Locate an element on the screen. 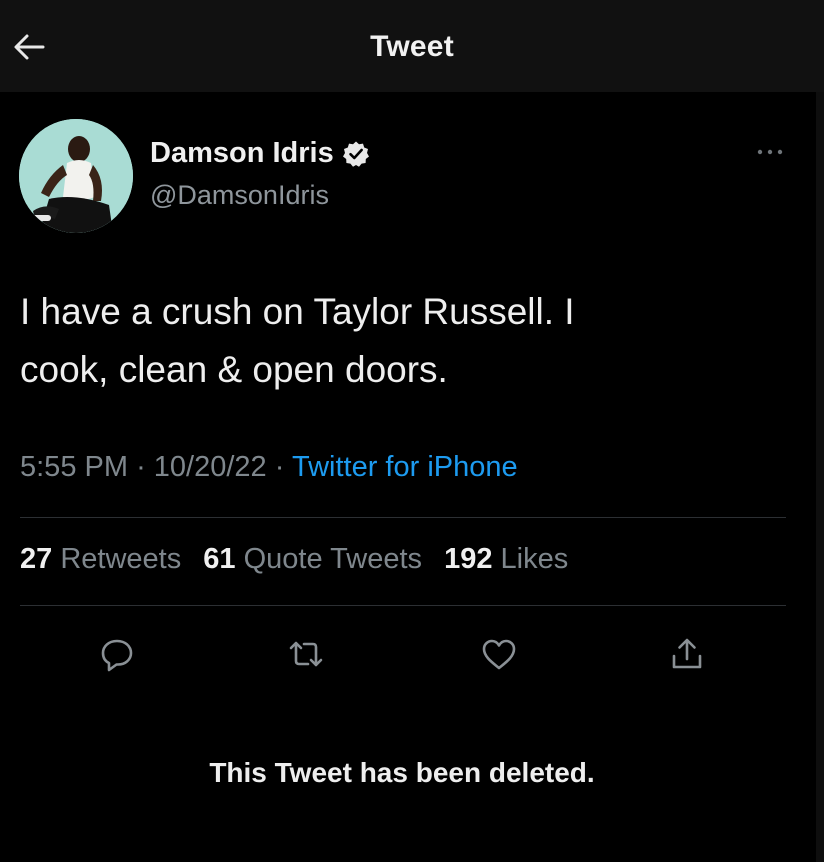 This screenshot has width=824, height=862. share-icon is located at coordinates (687, 656).